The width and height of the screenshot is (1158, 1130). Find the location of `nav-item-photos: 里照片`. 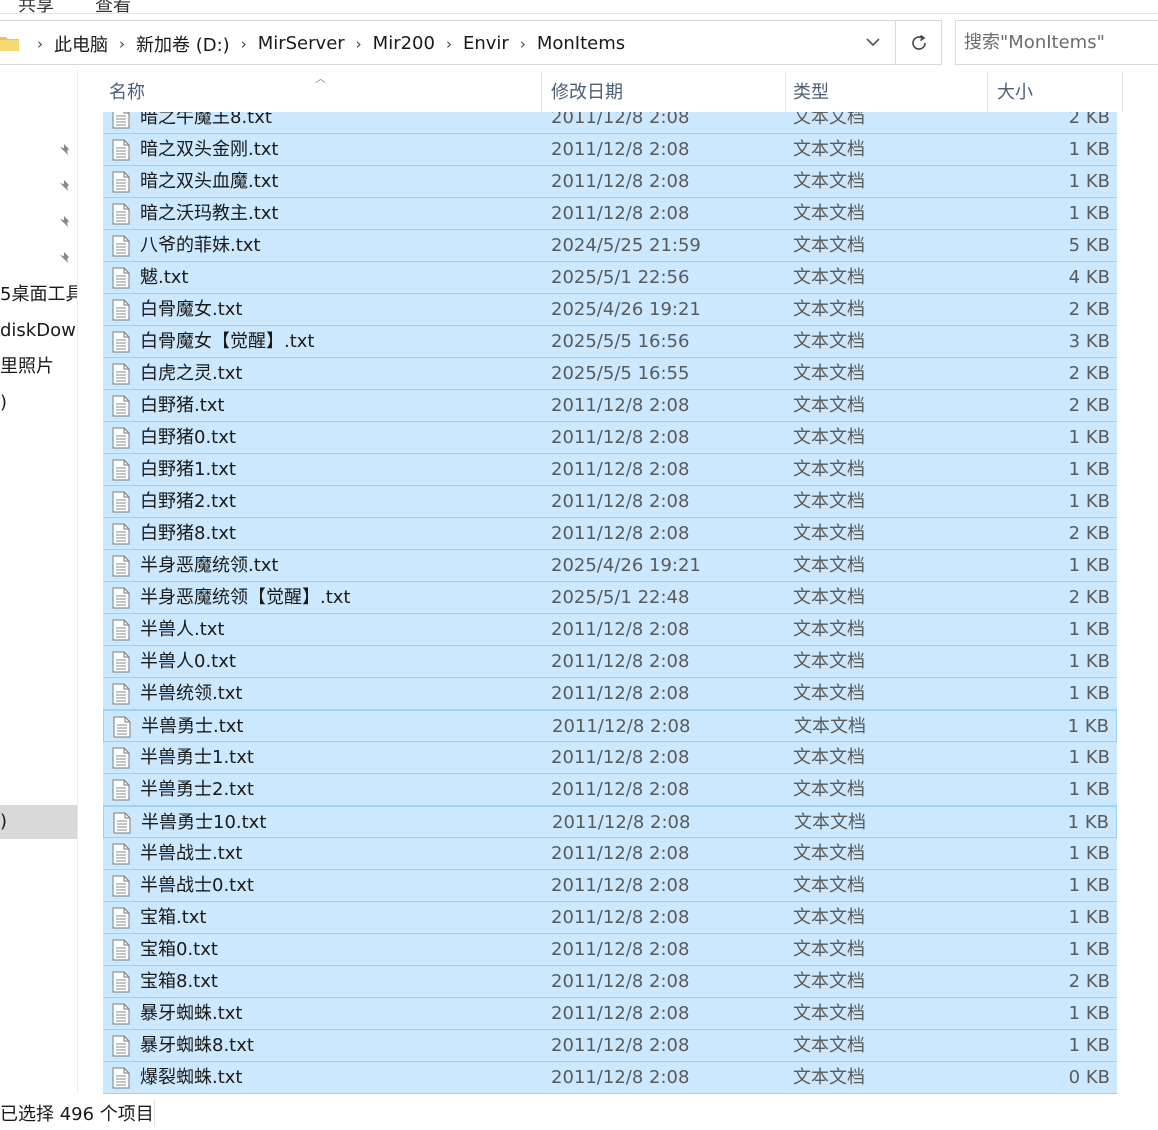

nav-item-photos: 里照片 is located at coordinates (38, 367).